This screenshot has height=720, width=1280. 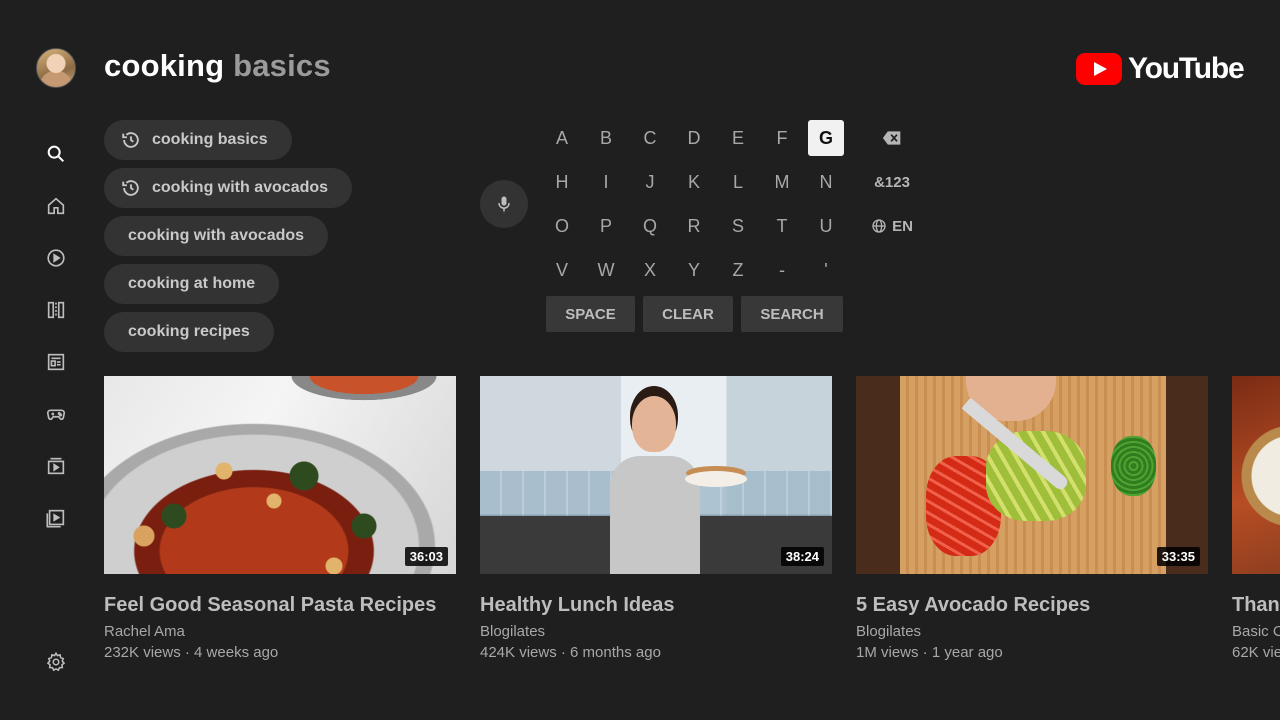 I want to click on symbols-key: &123, so click(x=892, y=182).